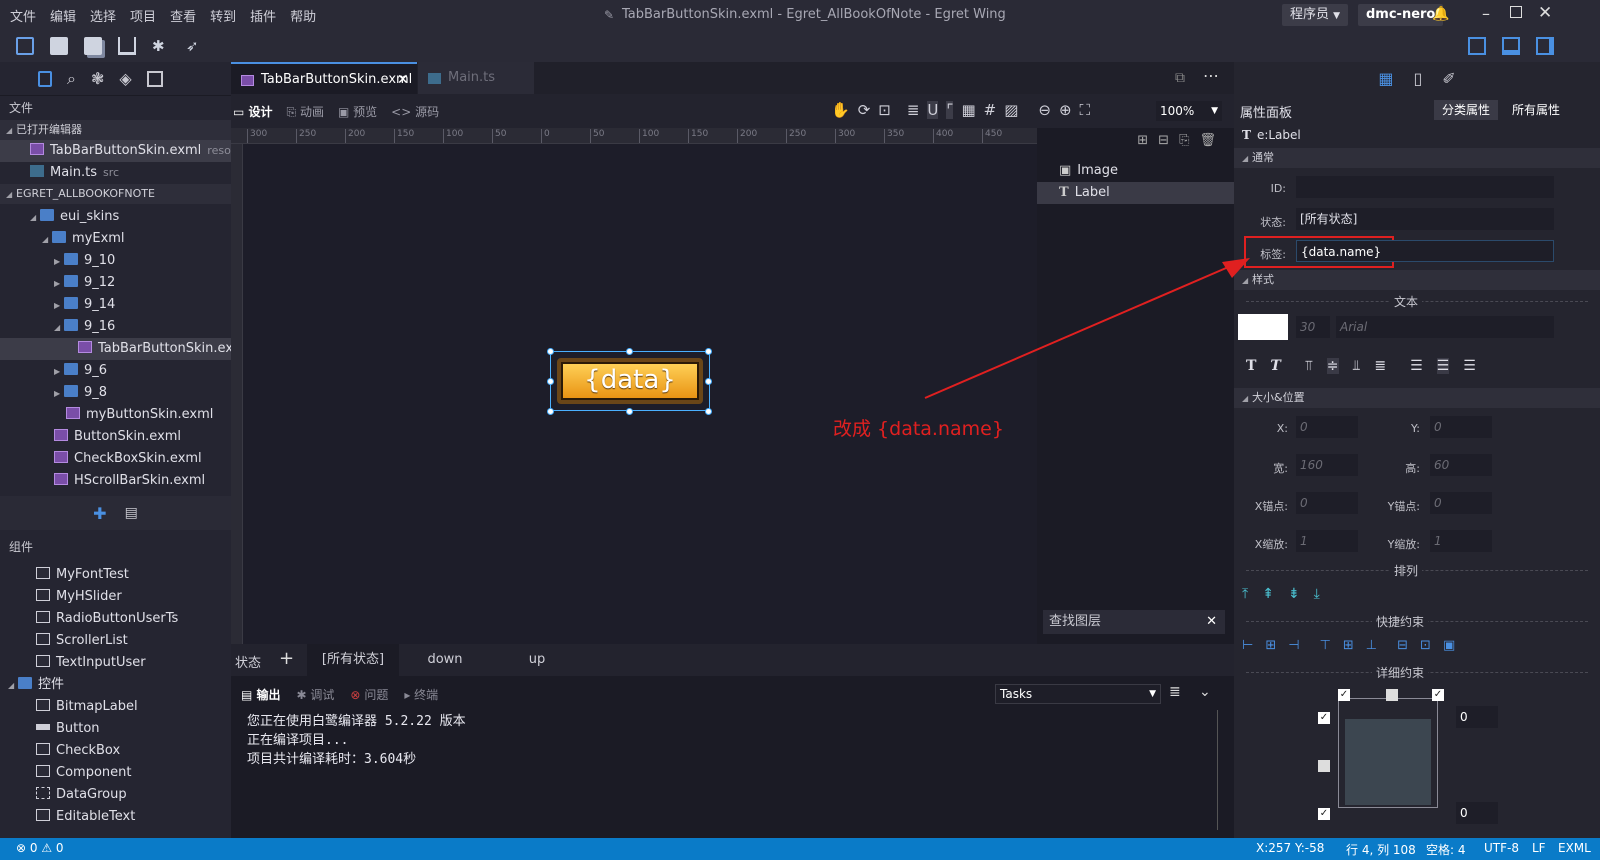 The width and height of the screenshot is (1600, 860). Describe the element at coordinates (71, 79) in the screenshot. I see `search-icon: ⌕` at that location.